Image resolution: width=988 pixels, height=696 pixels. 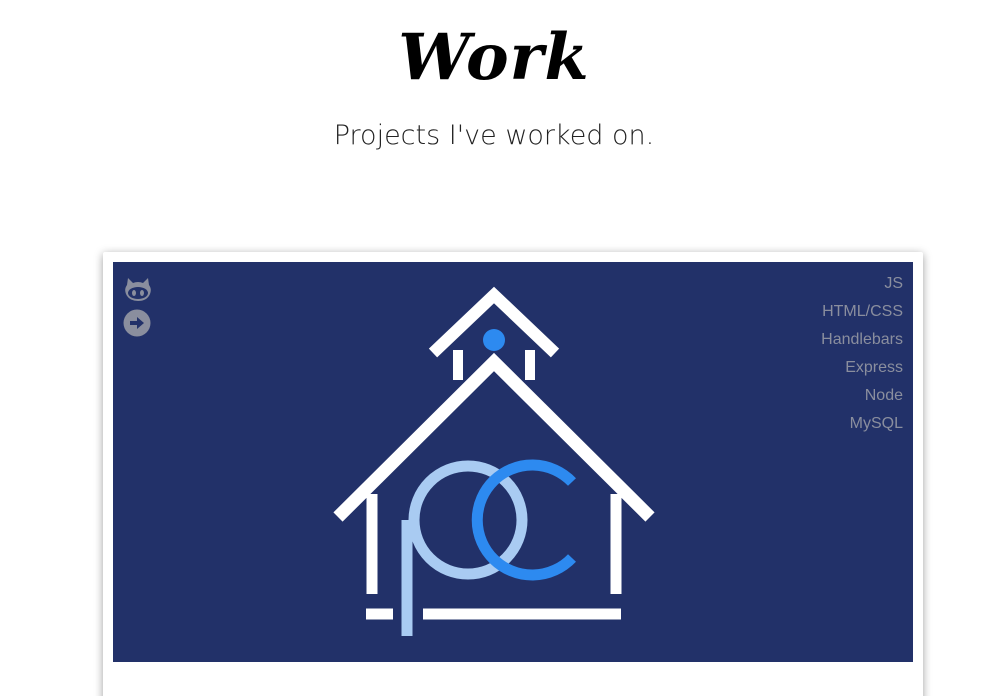 I want to click on tech-item: Node, so click(x=883, y=395).